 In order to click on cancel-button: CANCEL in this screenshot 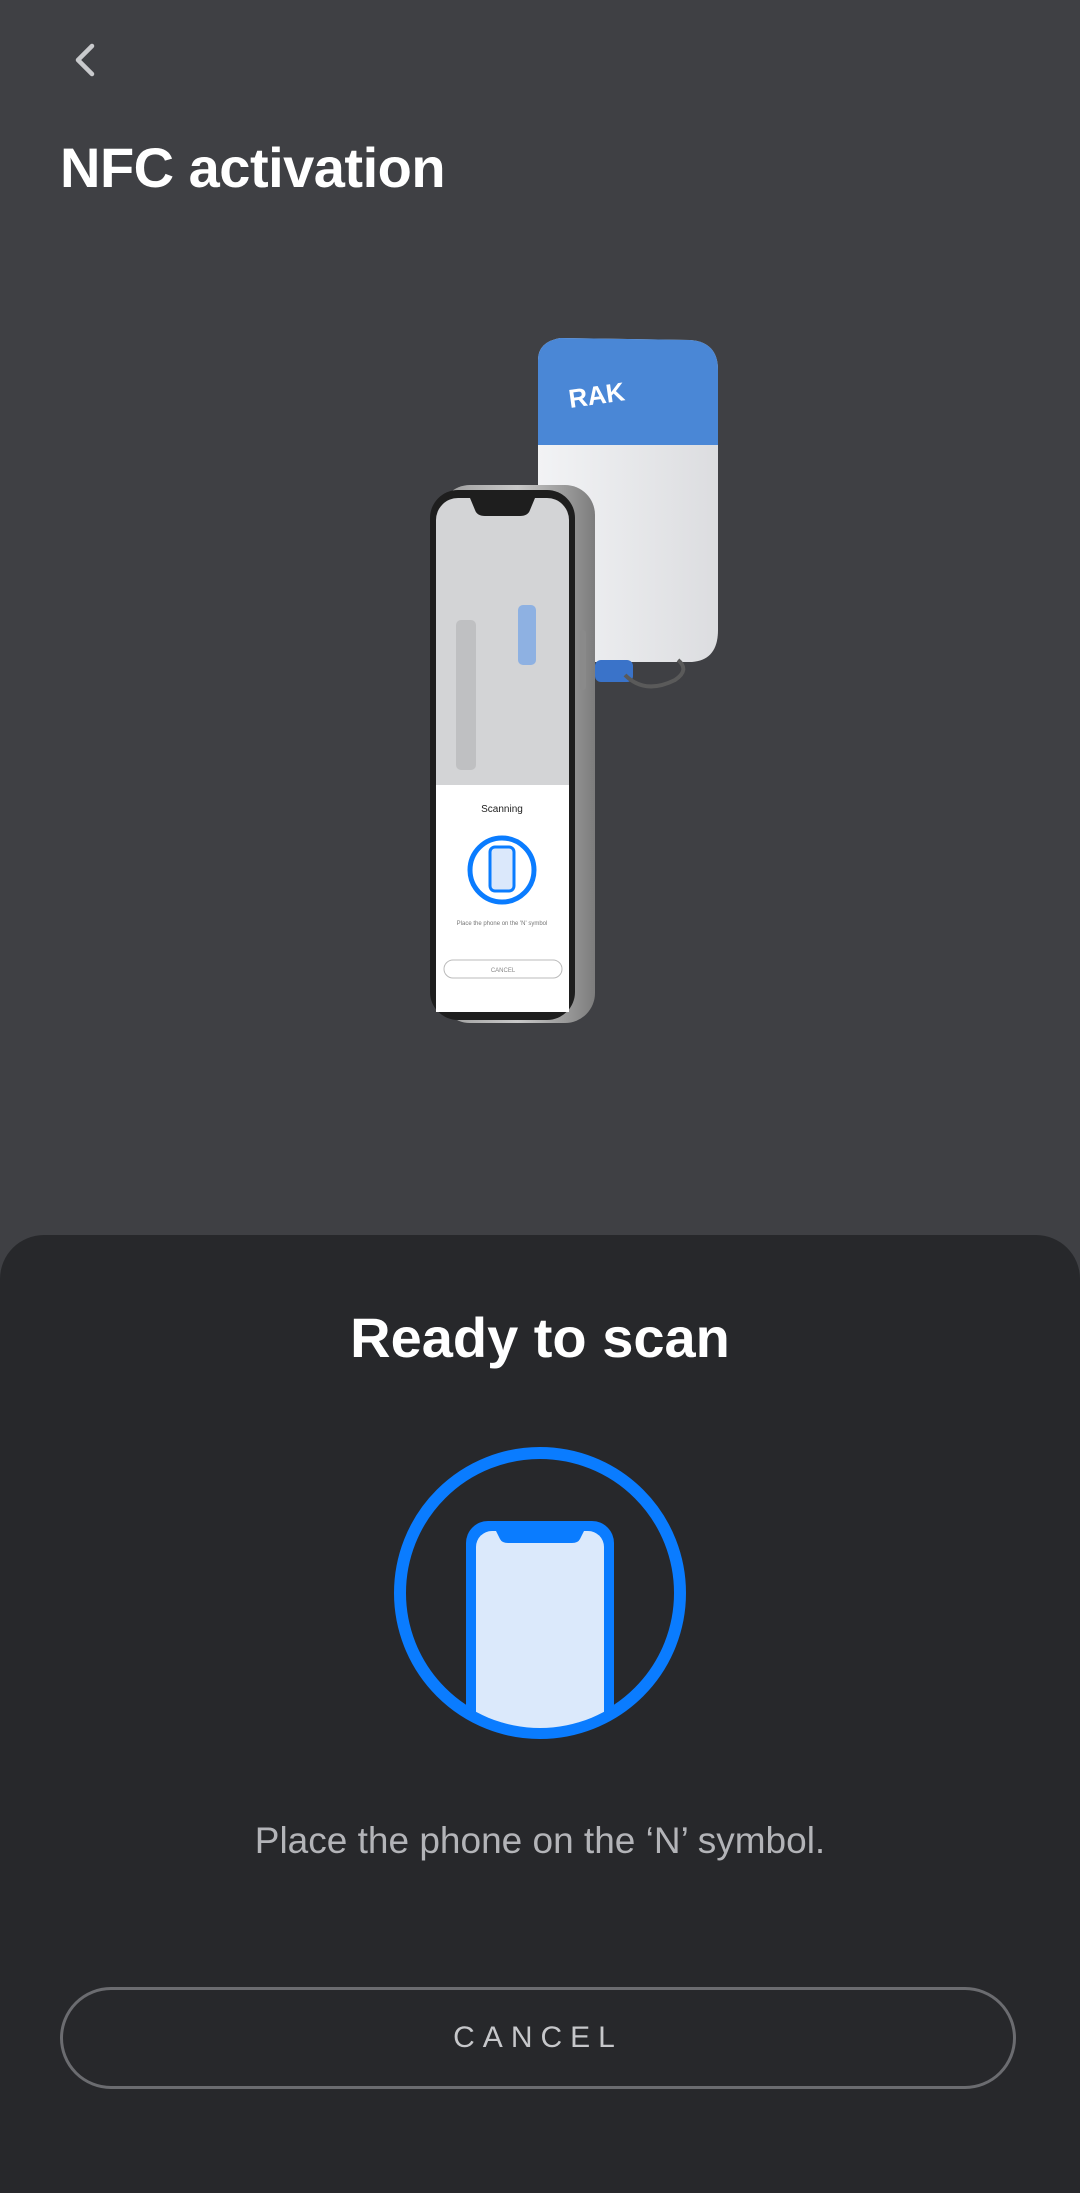, I will do `click(538, 2038)`.